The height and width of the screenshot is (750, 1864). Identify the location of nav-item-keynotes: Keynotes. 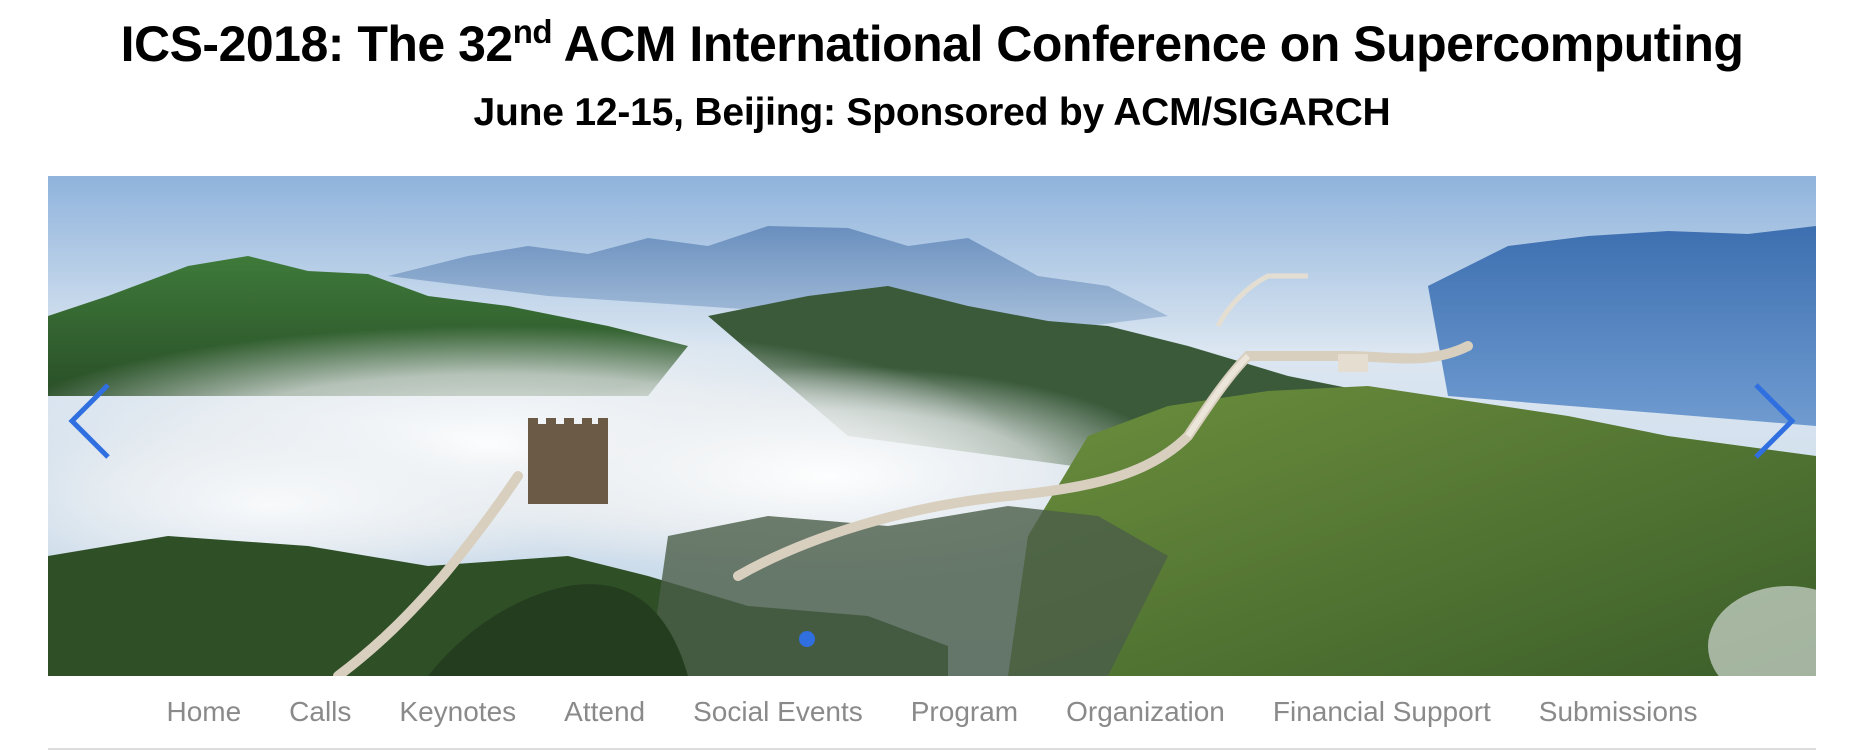
(457, 712).